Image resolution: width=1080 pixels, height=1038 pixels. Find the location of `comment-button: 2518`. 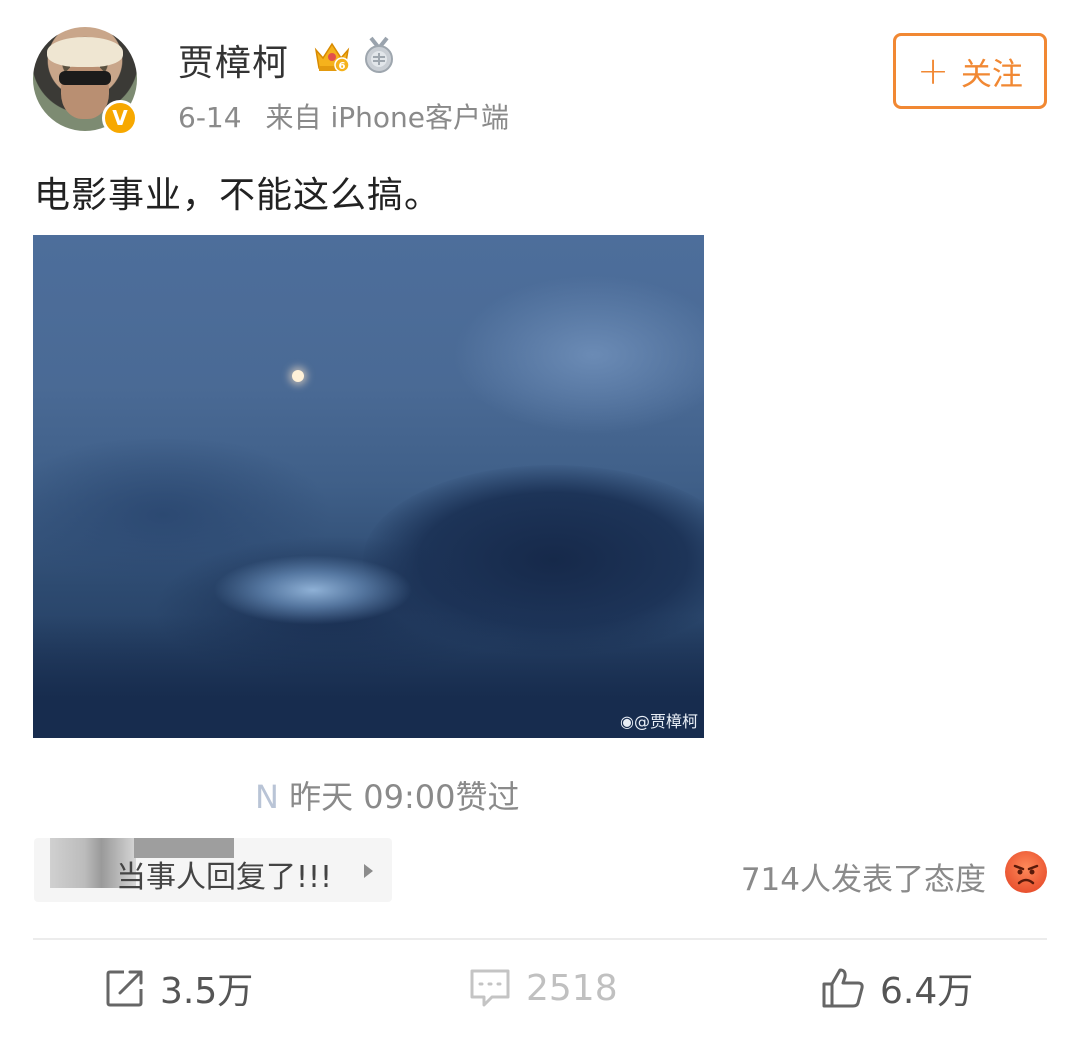

comment-button: 2518 is located at coordinates (543, 988).